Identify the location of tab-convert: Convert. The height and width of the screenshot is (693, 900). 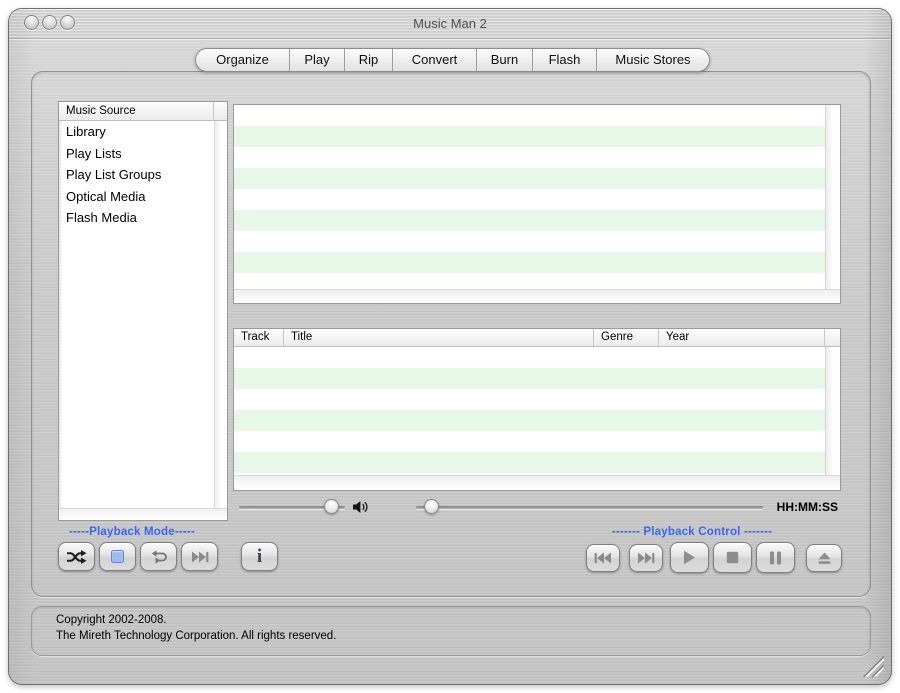
(435, 60).